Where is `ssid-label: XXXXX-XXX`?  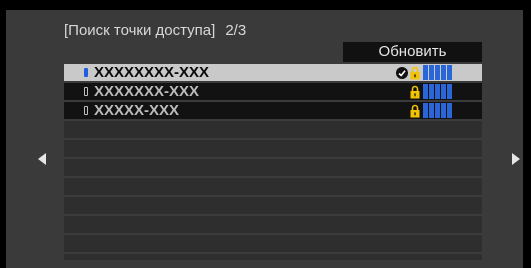
ssid-label: XXXXX-XXX is located at coordinates (137, 110).